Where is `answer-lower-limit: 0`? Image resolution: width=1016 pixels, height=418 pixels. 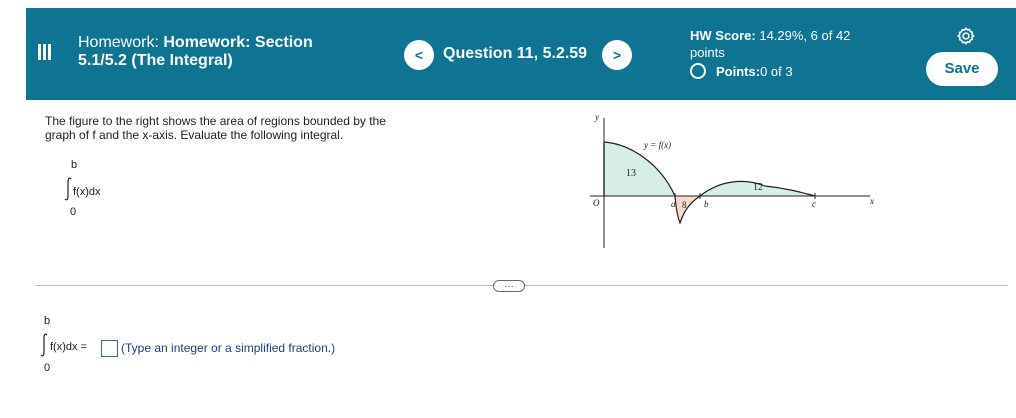
answer-lower-limit: 0 is located at coordinates (47, 368).